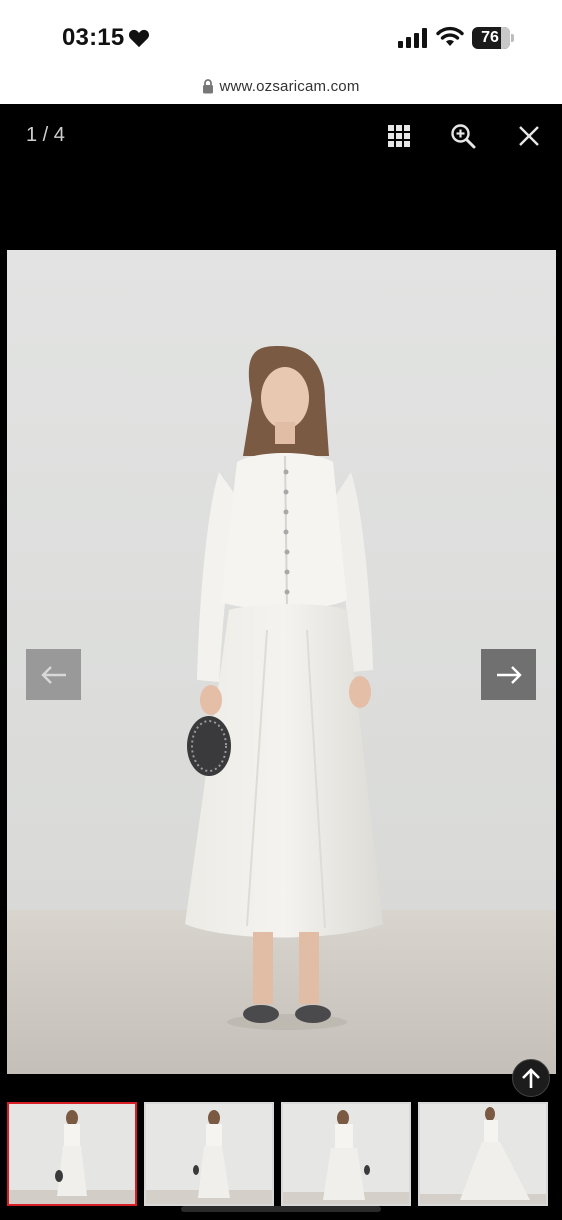  I want to click on scroll-to-top-button, so click(531, 1078).